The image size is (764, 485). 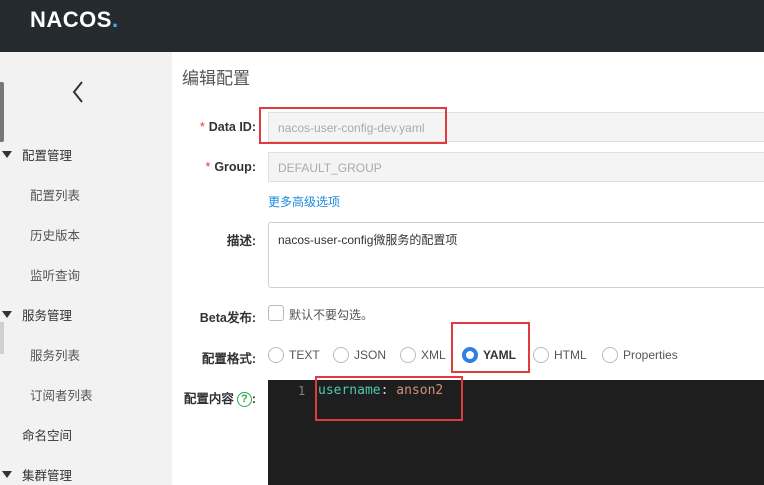 What do you see at coordinates (2, 338) in the screenshot?
I see `sidebar-scroll-indicator` at bounding box center [2, 338].